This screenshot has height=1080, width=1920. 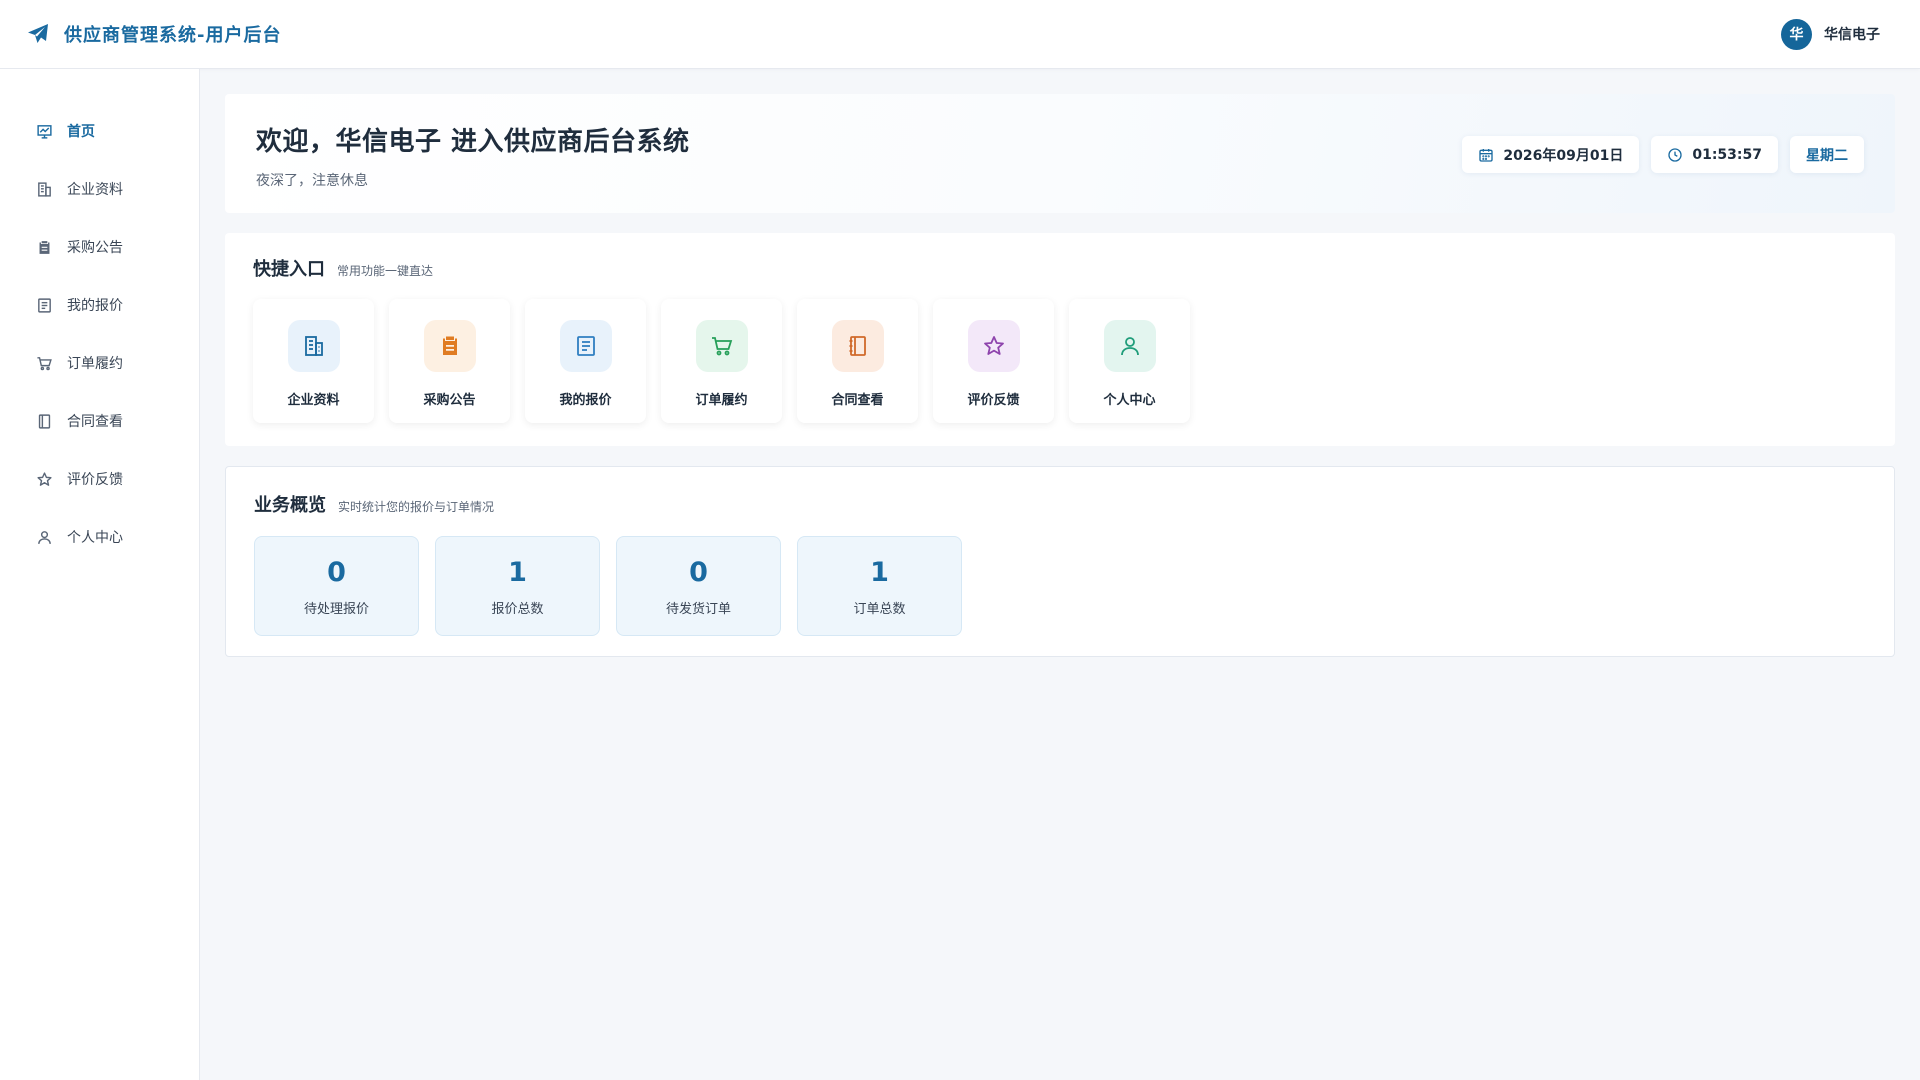 I want to click on sidebar-item-label: 企业资料, so click(x=95, y=190).